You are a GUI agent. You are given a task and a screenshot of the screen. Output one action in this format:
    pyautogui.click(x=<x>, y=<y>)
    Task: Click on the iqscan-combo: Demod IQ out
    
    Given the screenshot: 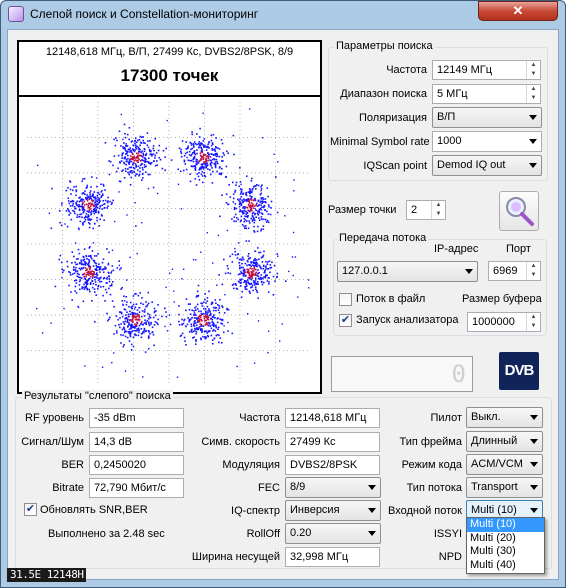 What is the action you would take?
    pyautogui.click(x=487, y=165)
    